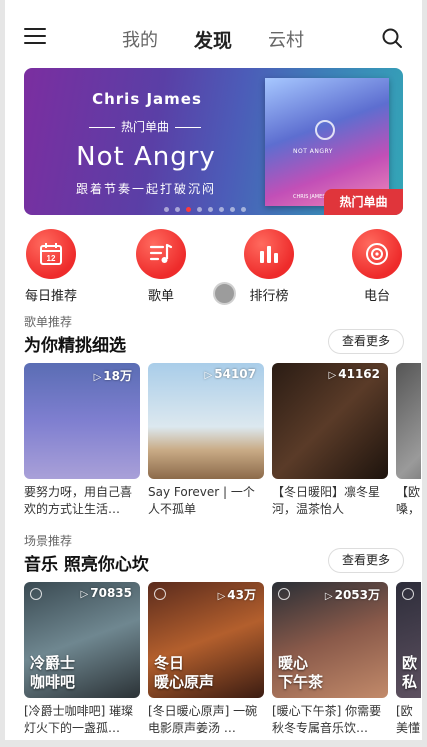 The width and height of the screenshot is (427, 747). Describe the element at coordinates (230, 374) in the screenshot. I see `play-count: ▷ 54107` at that location.